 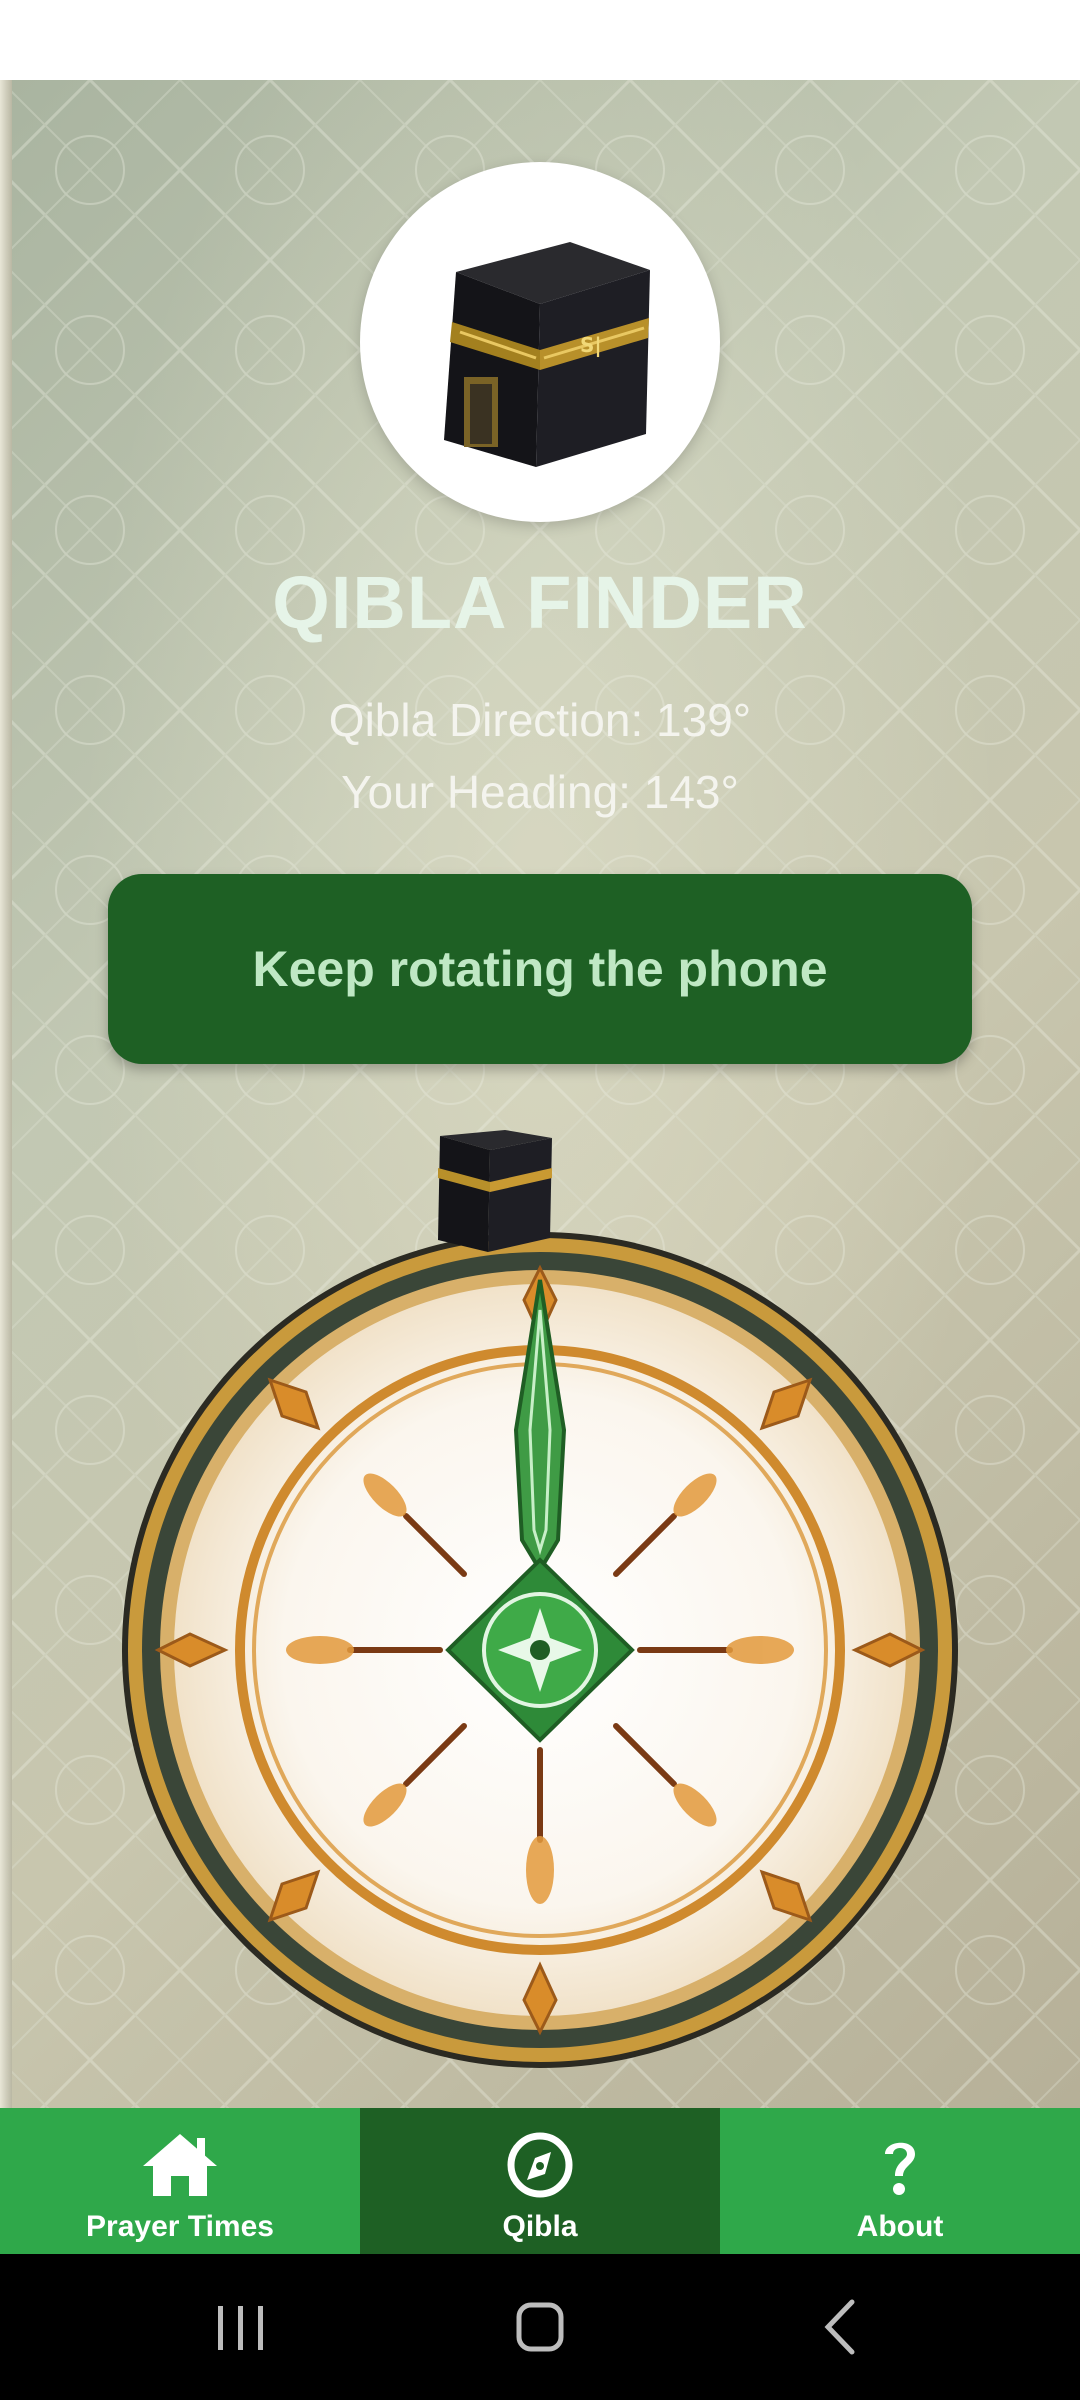 What do you see at coordinates (900, 2226) in the screenshot?
I see `nav-about-label: About` at bounding box center [900, 2226].